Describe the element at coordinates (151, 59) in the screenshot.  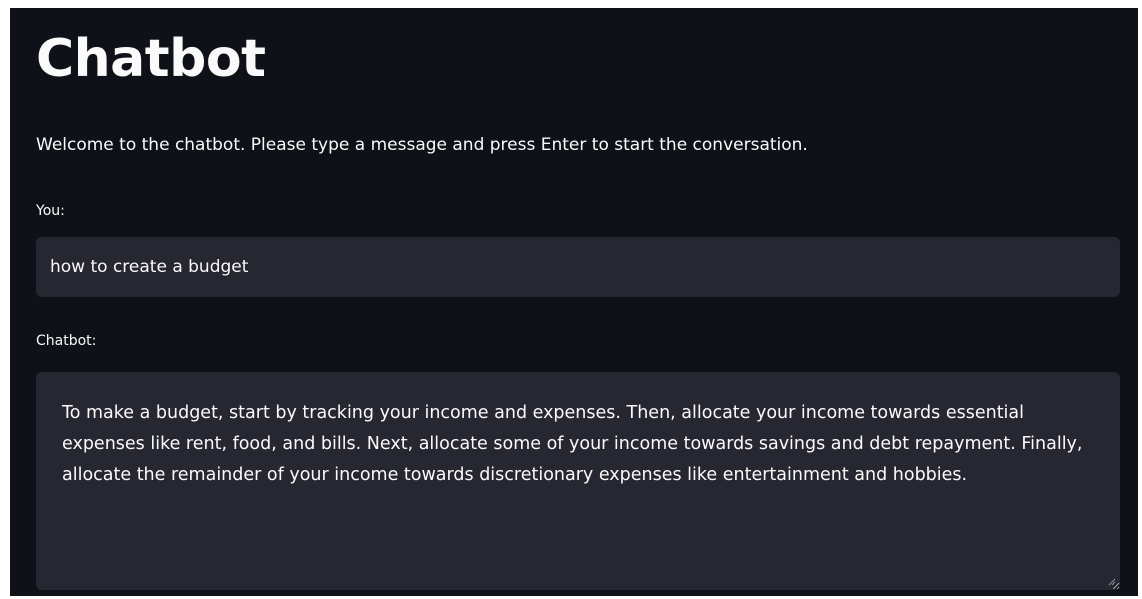
I see `page-title: Chatbot` at that location.